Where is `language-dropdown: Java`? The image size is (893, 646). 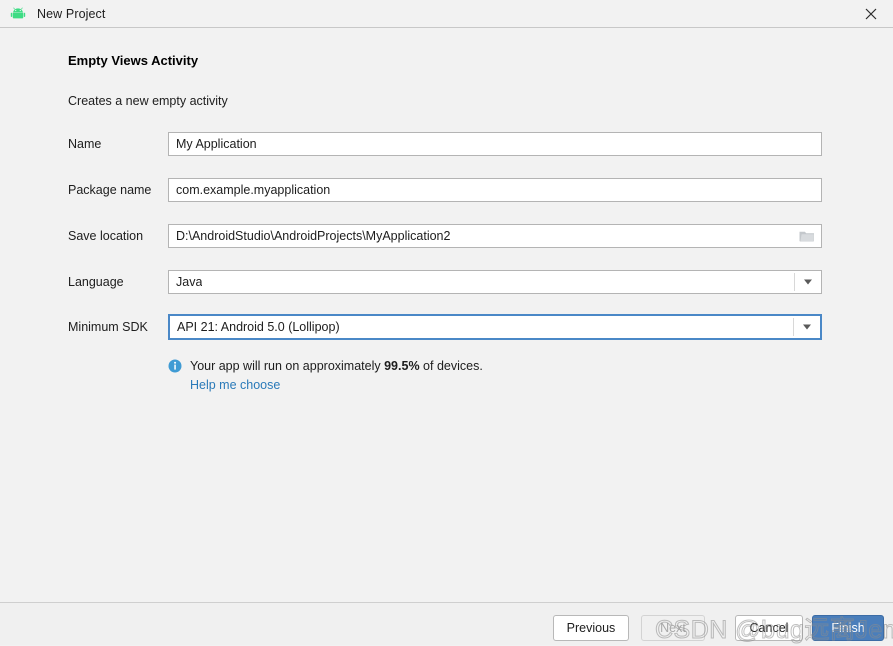
language-dropdown: Java is located at coordinates (495, 282).